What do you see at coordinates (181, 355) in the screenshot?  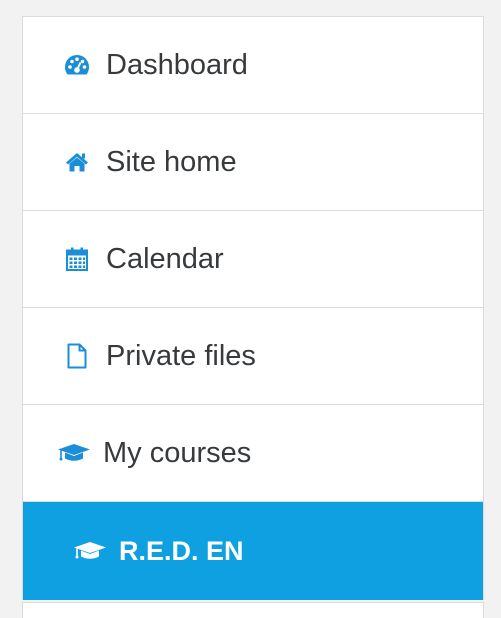 I see `nav-item-label: Private files` at bounding box center [181, 355].